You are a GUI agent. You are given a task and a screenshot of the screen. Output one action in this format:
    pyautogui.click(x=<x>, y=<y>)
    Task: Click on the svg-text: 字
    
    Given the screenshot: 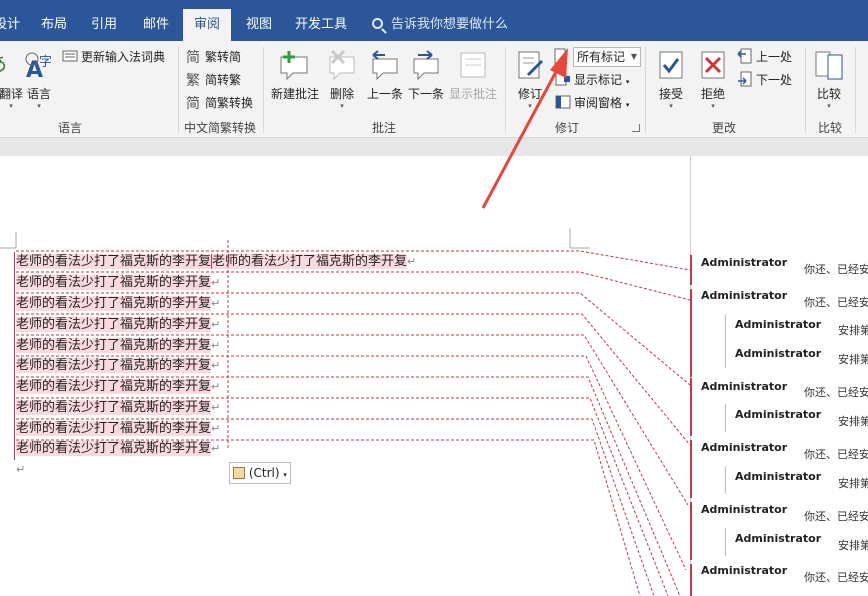 What is the action you would take?
    pyautogui.click(x=45, y=62)
    